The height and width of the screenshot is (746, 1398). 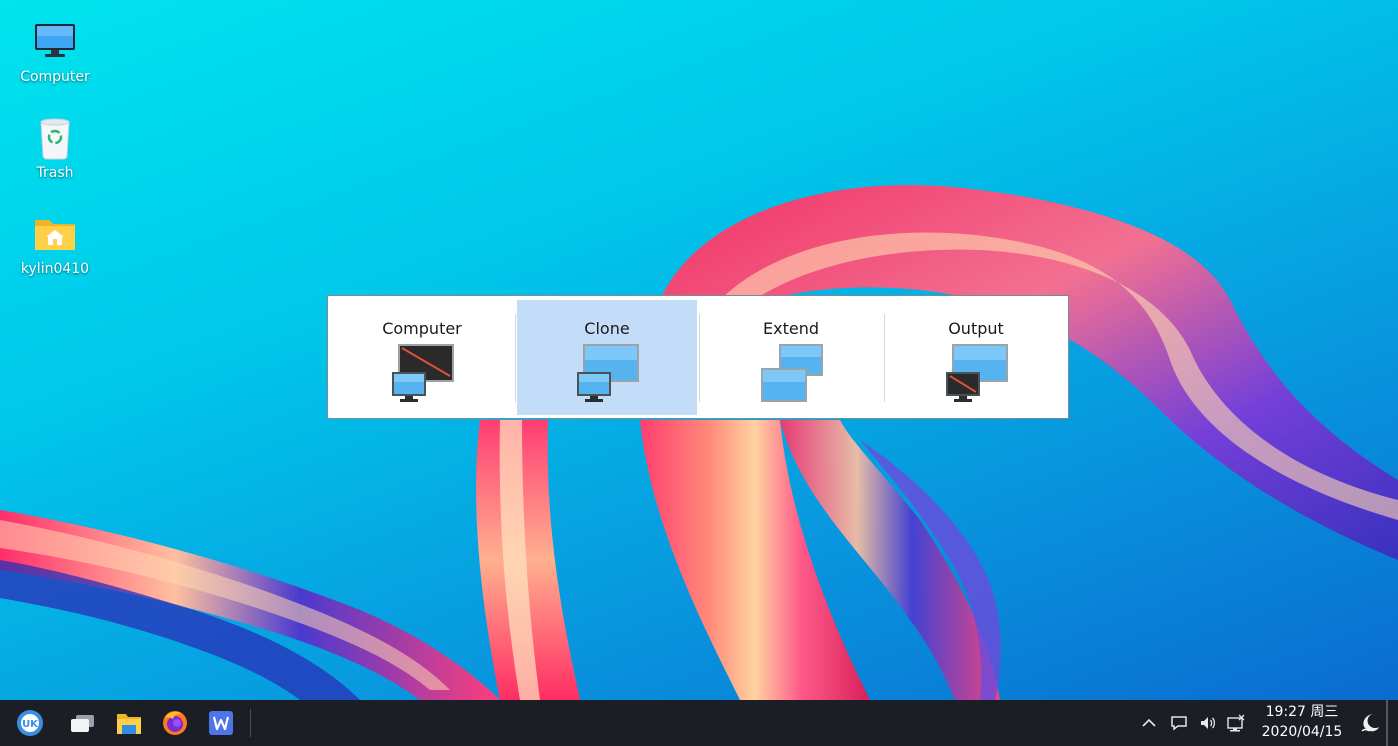 I want to click on multitask-view-icon, so click(x=82, y=723).